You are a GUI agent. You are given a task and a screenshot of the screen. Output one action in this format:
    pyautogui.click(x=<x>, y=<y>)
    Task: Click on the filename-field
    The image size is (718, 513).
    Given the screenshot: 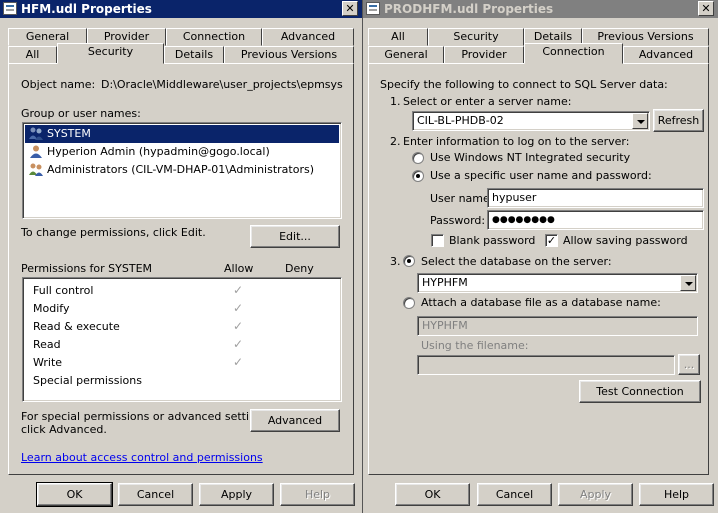 What is the action you would take?
    pyautogui.click(x=546, y=365)
    